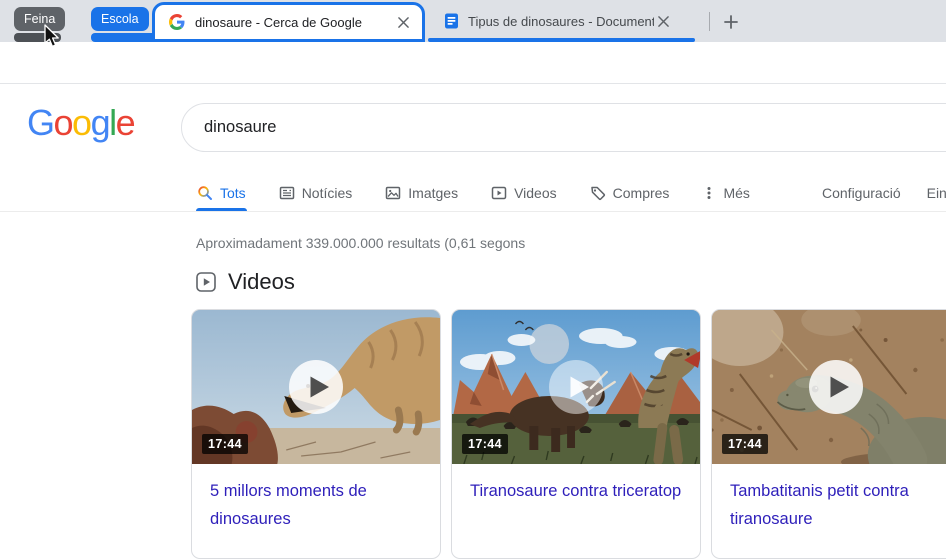 The height and width of the screenshot is (559, 946). I want to click on videos-section-header: Videos, so click(245, 282).